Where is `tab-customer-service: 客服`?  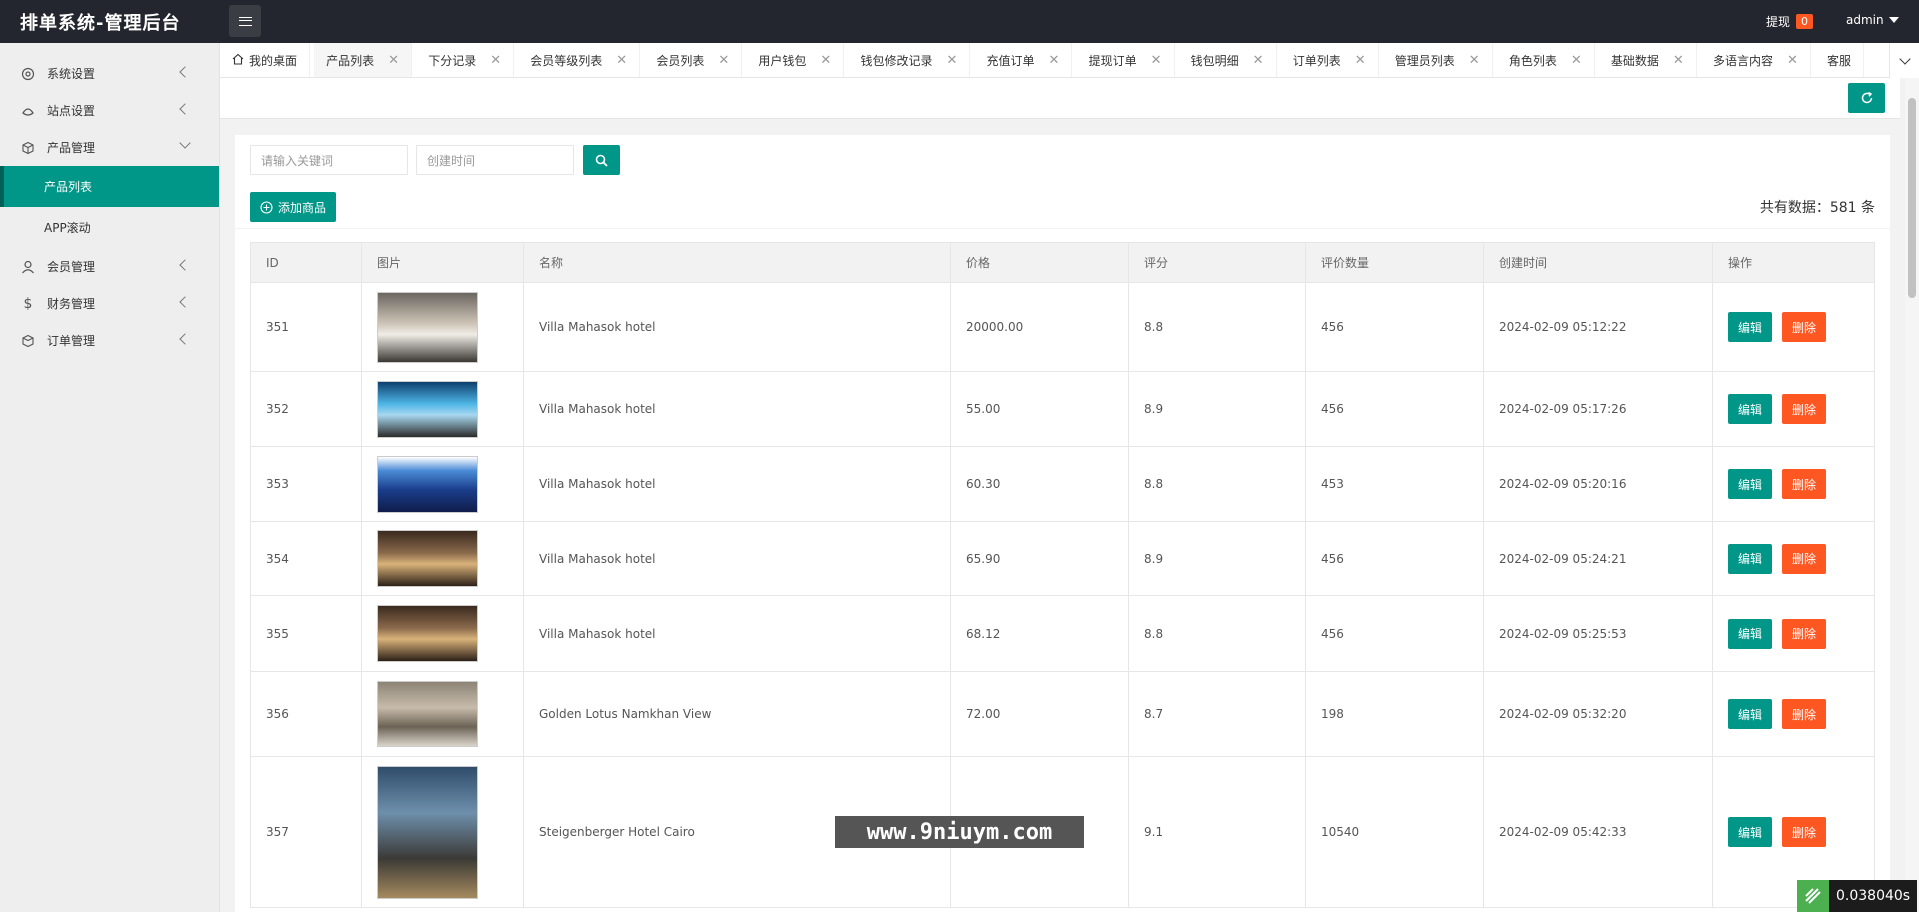 tab-customer-service: 客服 is located at coordinates (1840, 60).